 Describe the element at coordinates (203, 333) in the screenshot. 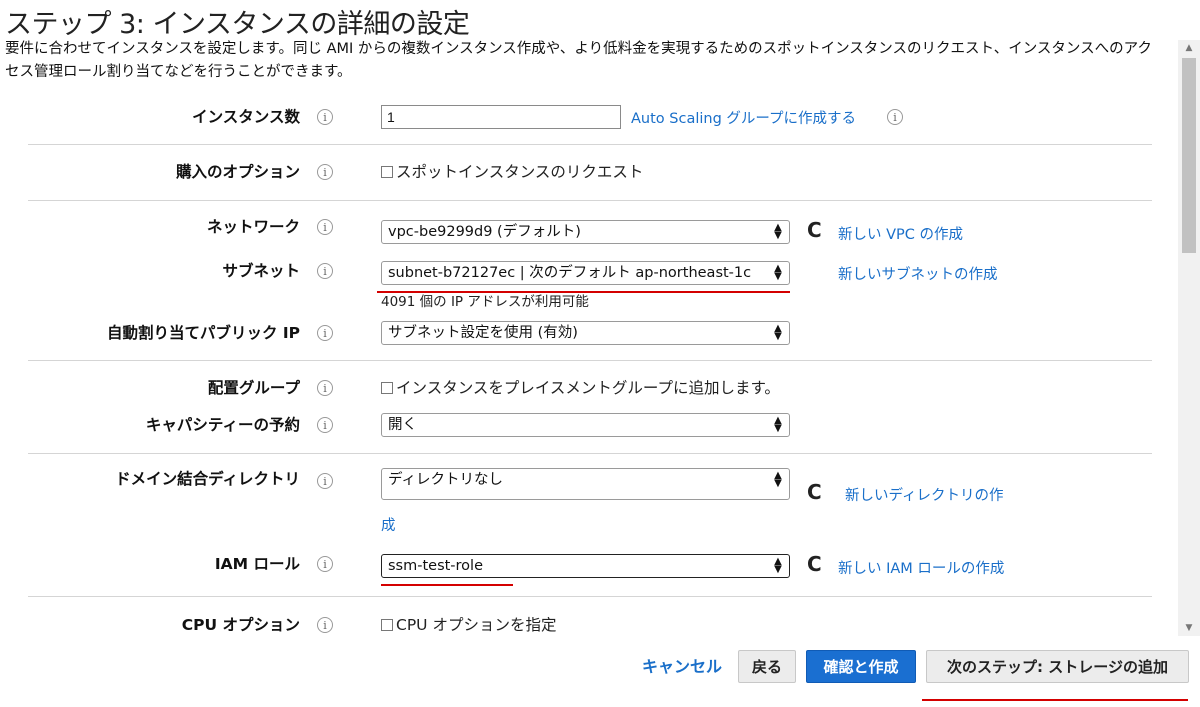

I see `public-ip-label: 自動割り当てパブリック IP` at that location.